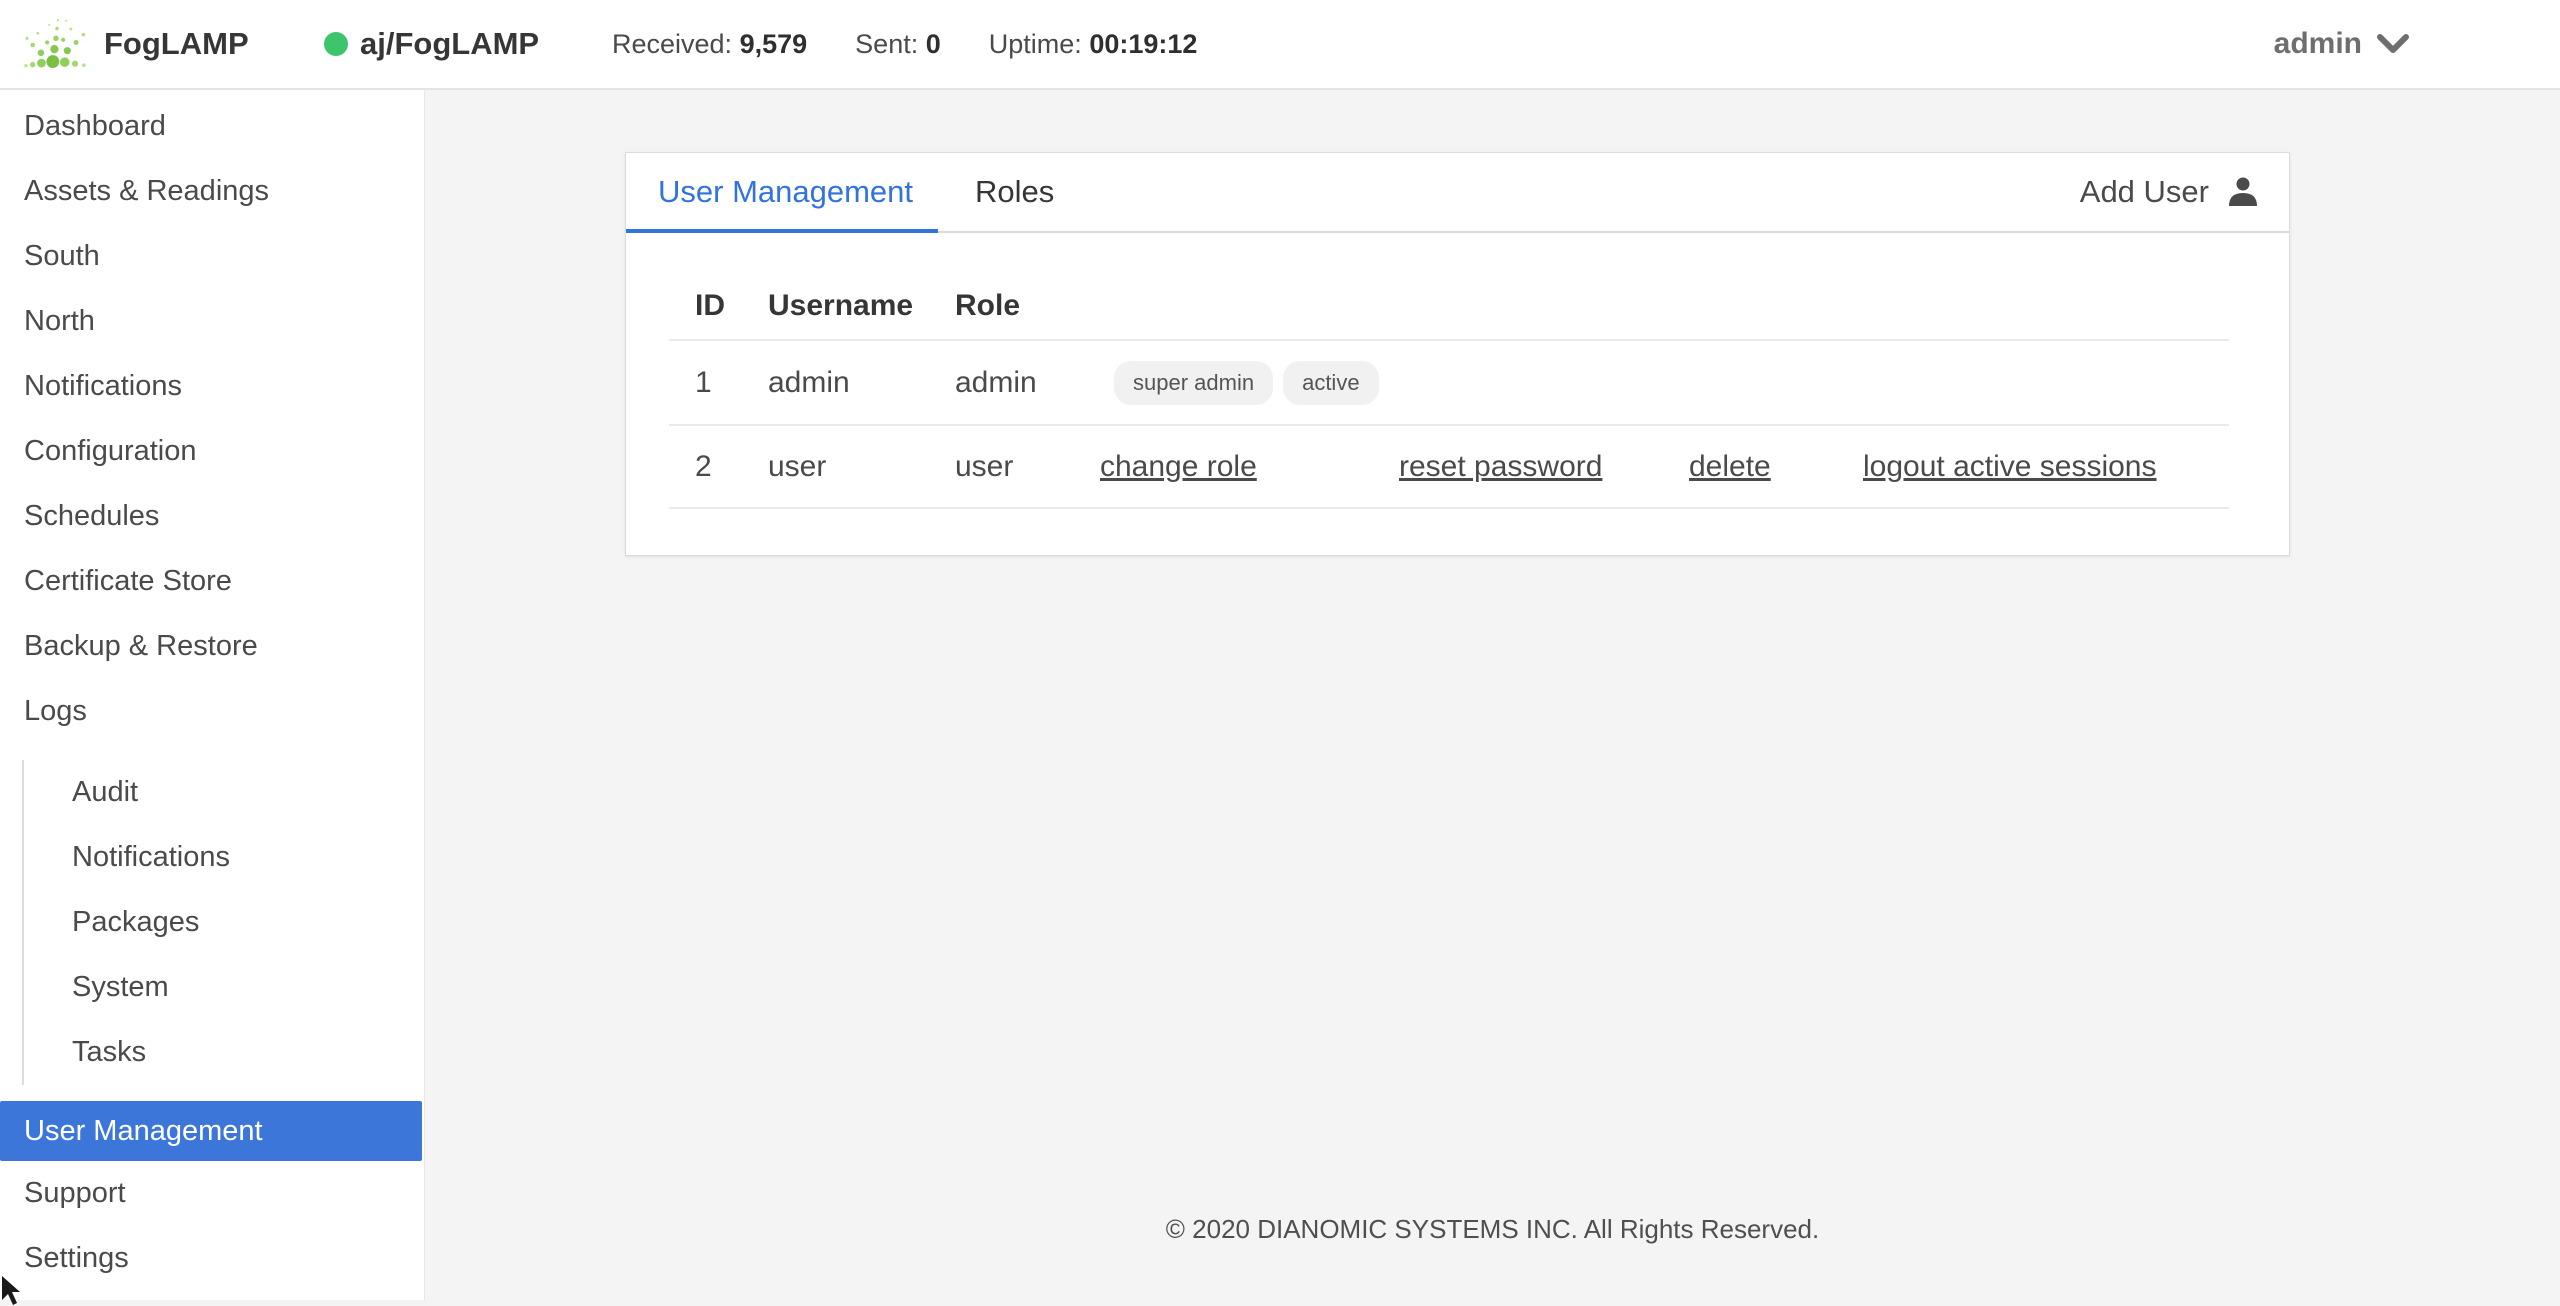  What do you see at coordinates (2317, 43) in the screenshot?
I see `user-menu-label: admin` at bounding box center [2317, 43].